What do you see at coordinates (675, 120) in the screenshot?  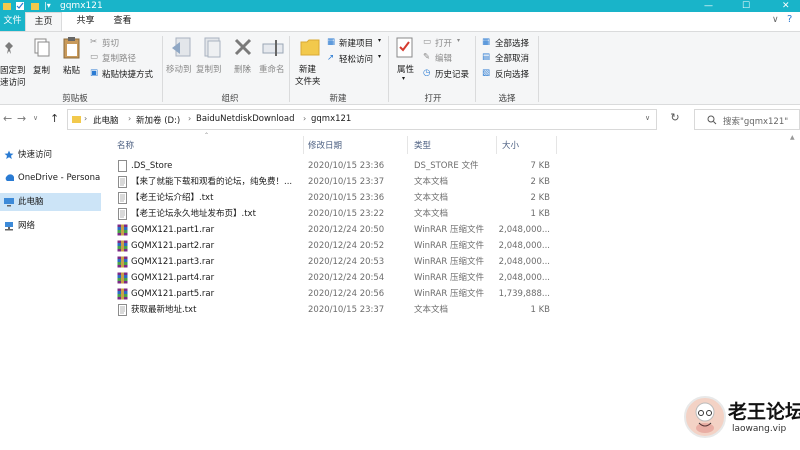 I see `refresh-icon: ↻` at bounding box center [675, 120].